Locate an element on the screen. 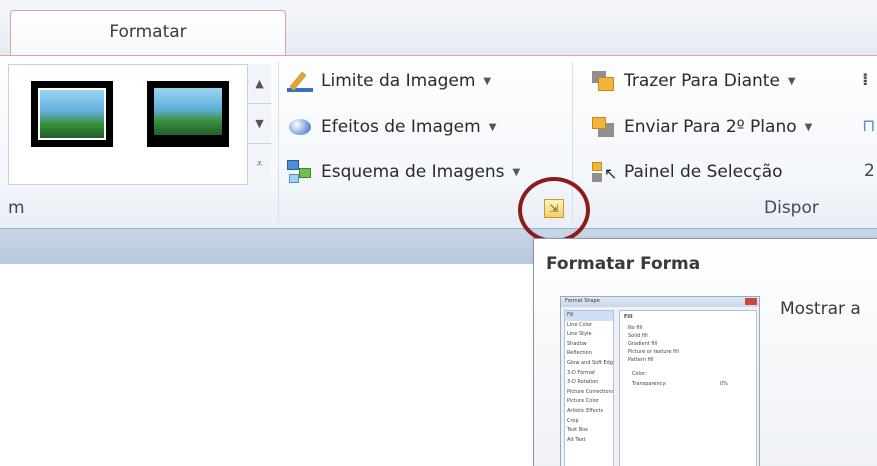  list-item: Alt Text is located at coordinates (576, 439).